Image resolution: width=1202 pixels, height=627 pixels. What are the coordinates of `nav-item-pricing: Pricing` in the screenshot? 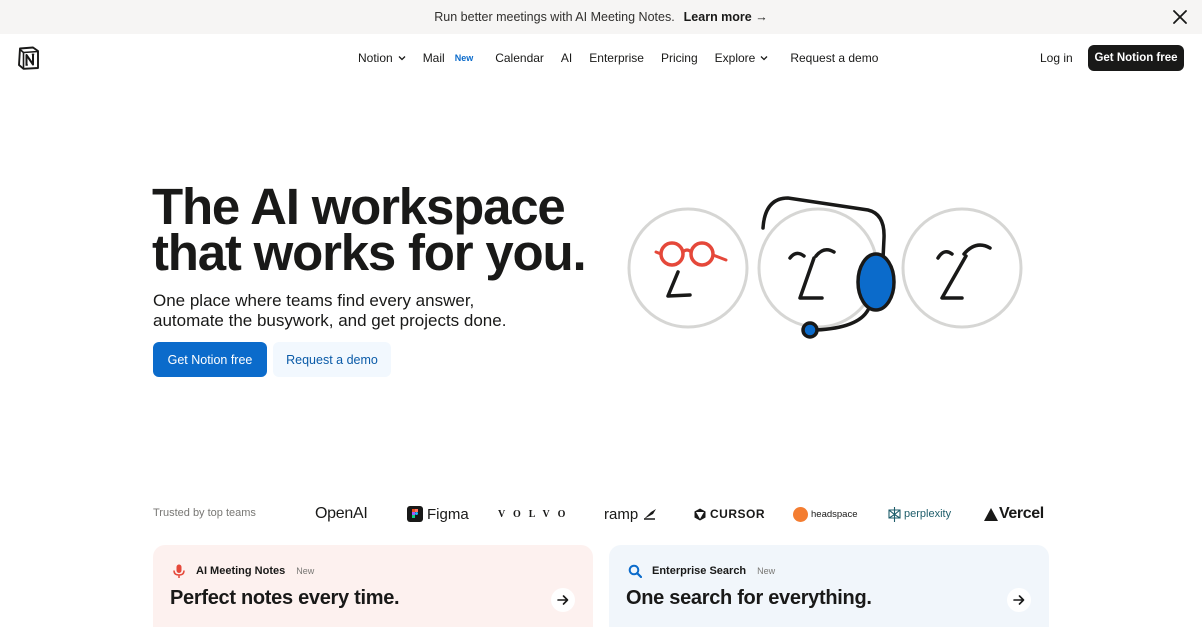 It's located at (679, 58).